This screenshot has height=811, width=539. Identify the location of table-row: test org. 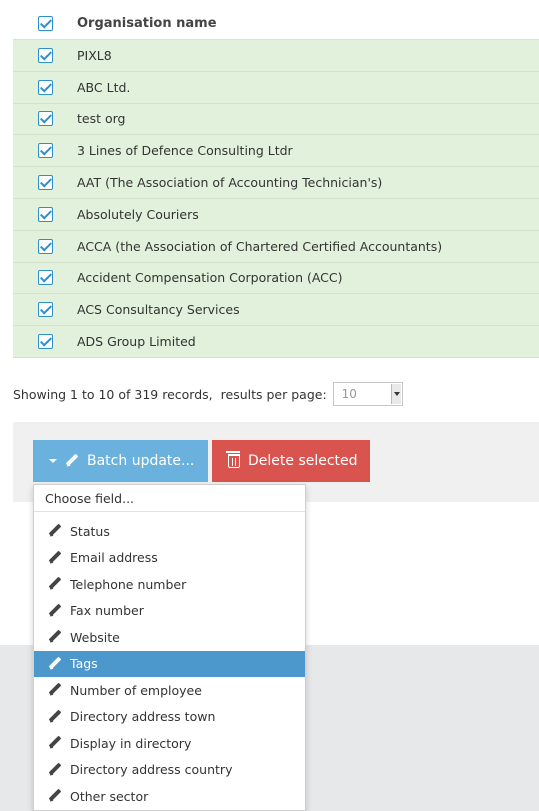
(276, 119).